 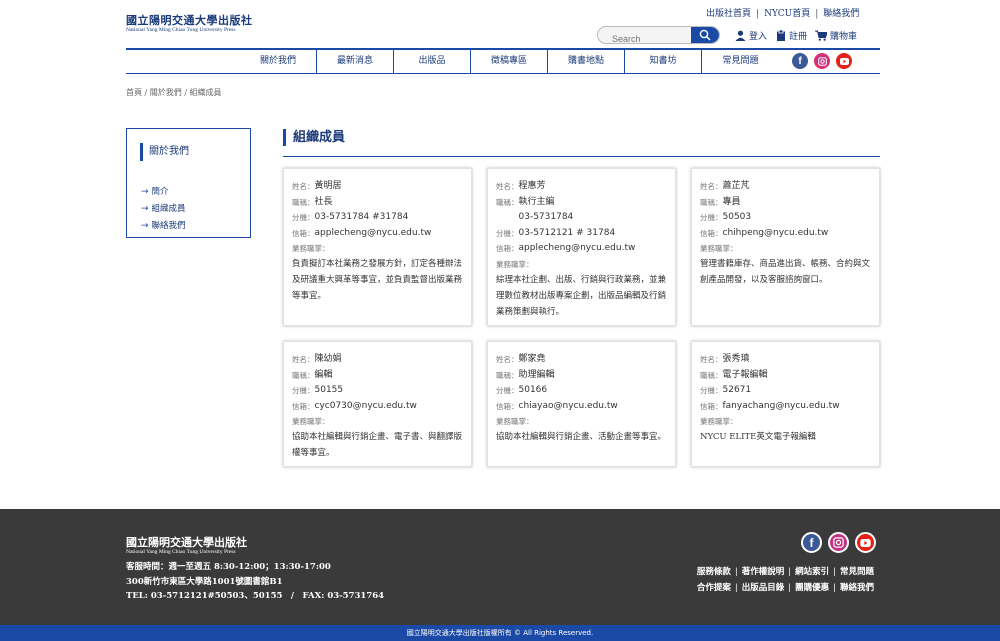 I want to click on sidebar-item-contact: → 聯絡我們, so click(x=163, y=226).